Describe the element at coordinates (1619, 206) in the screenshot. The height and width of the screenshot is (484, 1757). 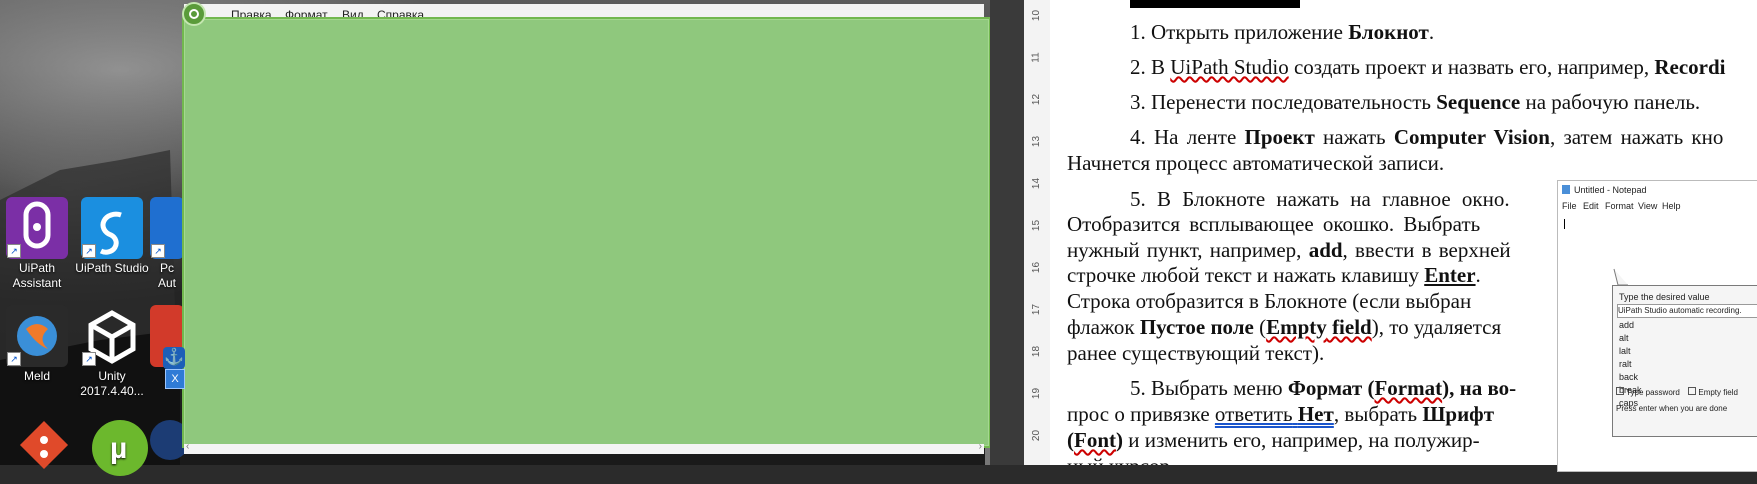
I see `emb-menu-format: Format` at that location.